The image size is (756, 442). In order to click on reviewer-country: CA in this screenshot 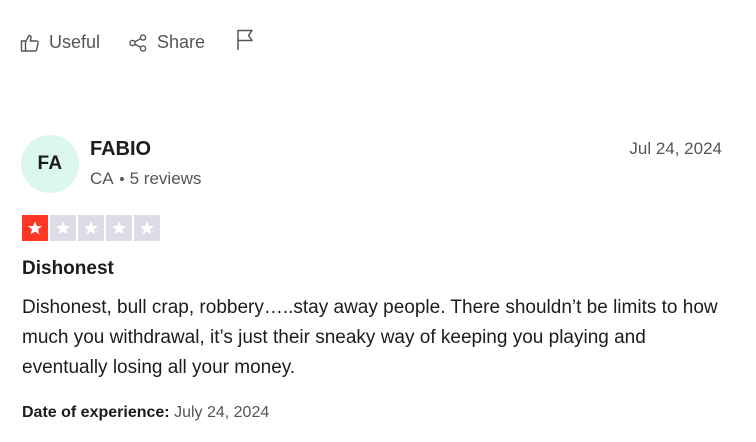, I will do `click(102, 178)`.